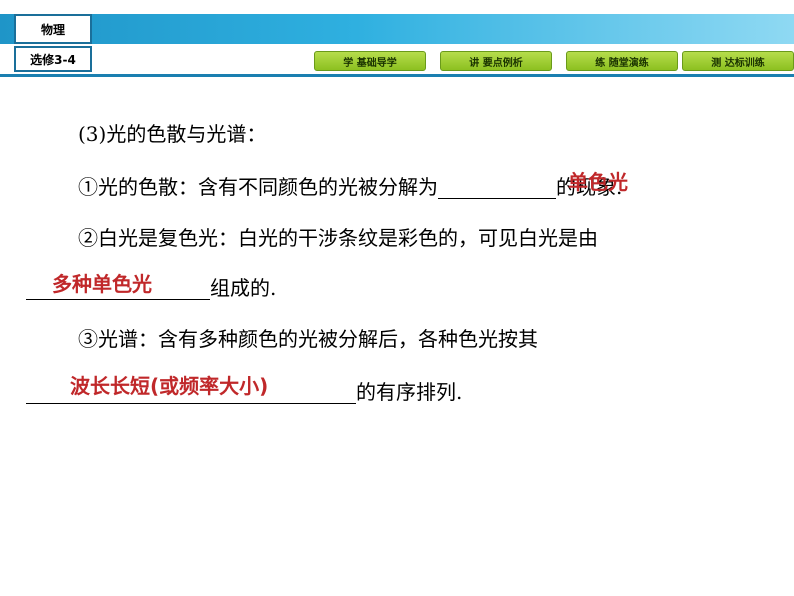 This screenshot has width=794, height=596. I want to click on item-3-line-1: ③光谱：含有多种颜色的光被分解后，各种色光按其, so click(308, 339).